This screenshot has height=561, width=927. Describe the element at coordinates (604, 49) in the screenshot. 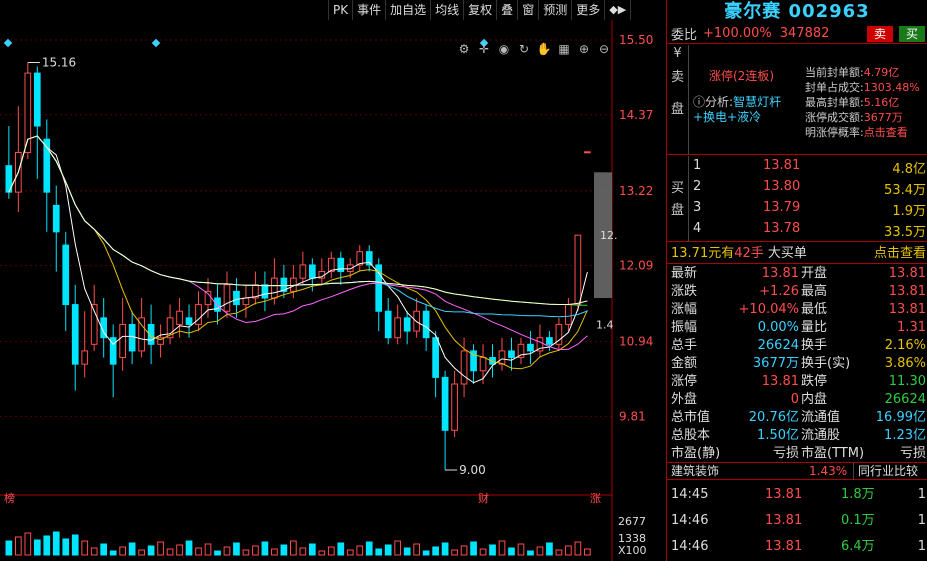

I see `zoom-out-icon: ⊖` at that location.